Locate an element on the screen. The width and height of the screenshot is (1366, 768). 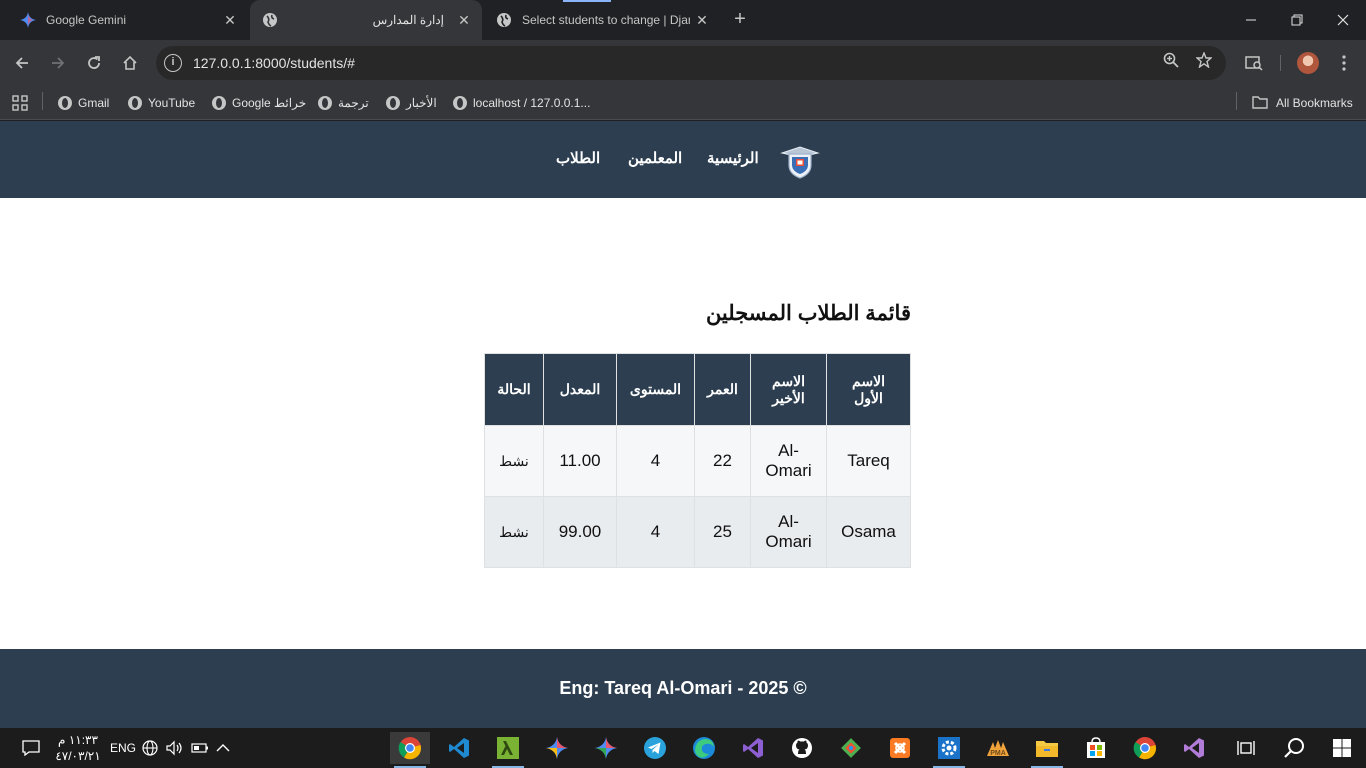
bookmark-label: YouTube is located at coordinates (172, 103).